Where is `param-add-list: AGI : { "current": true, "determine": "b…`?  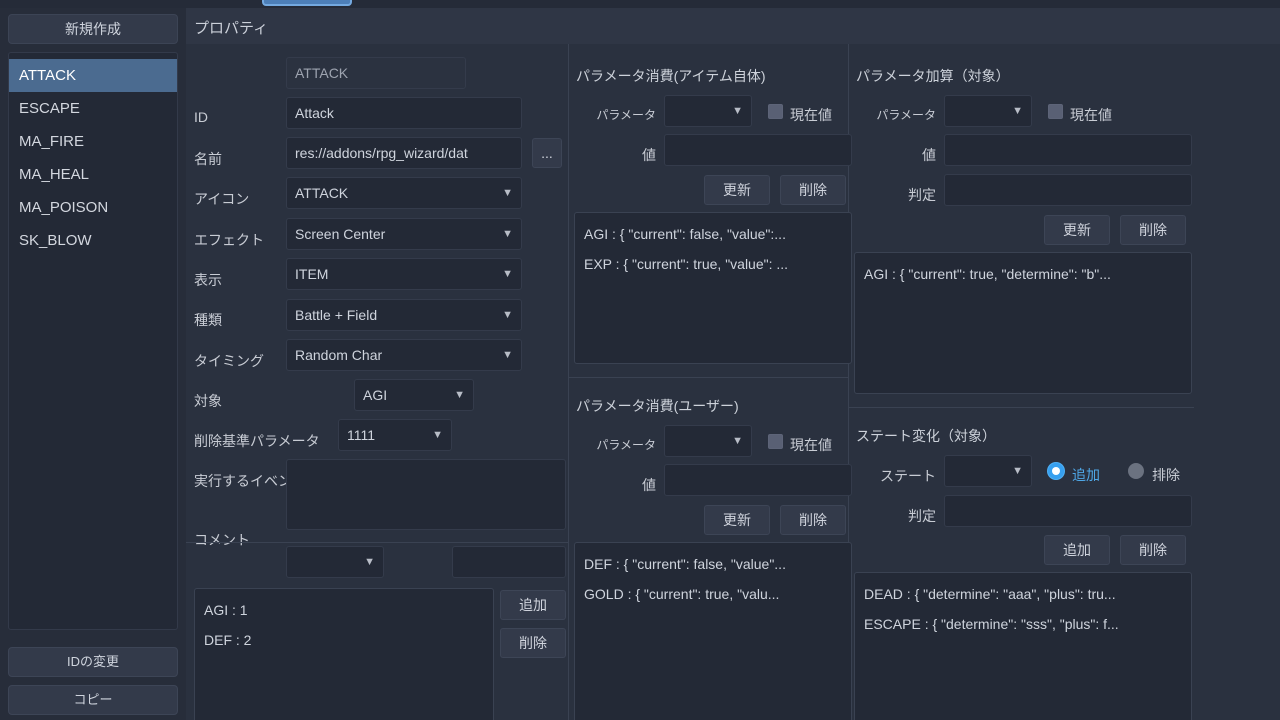 param-add-list: AGI : { "current": true, "determine": "b… is located at coordinates (1023, 323).